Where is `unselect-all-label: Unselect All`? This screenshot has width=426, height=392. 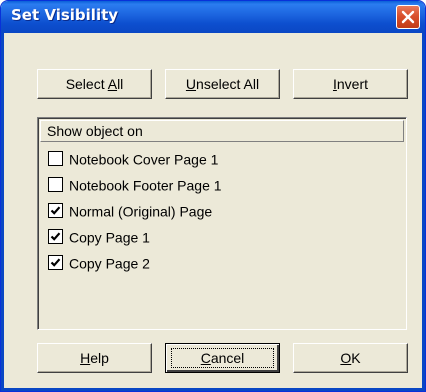
unselect-all-label: Unselect All is located at coordinates (222, 84).